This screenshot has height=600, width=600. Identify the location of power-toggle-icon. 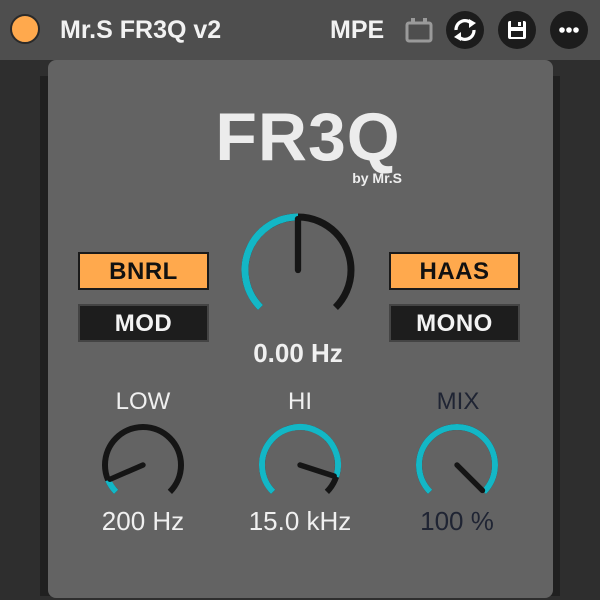
(25, 29).